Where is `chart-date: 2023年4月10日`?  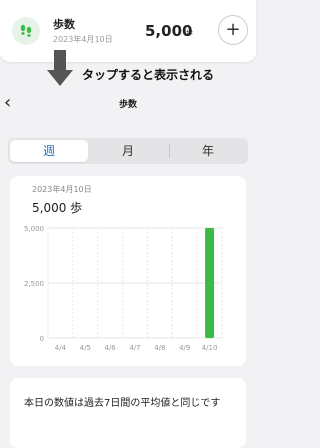
chart-date: 2023年4月10日 is located at coordinates (62, 189).